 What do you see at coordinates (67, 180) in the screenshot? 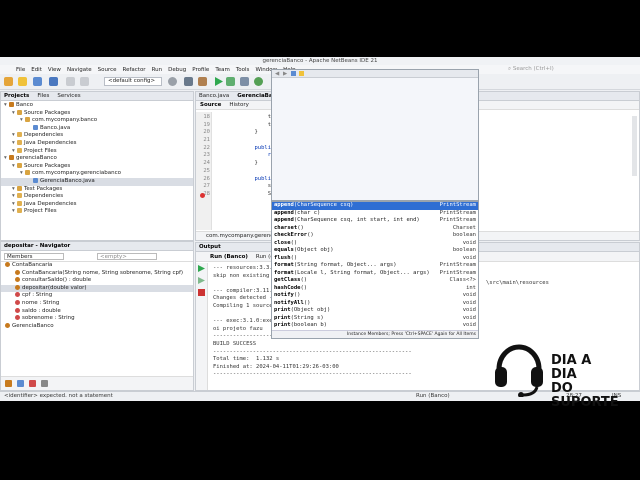
I see `tree-node-label: GerenciaBanco.java` at bounding box center [67, 180].